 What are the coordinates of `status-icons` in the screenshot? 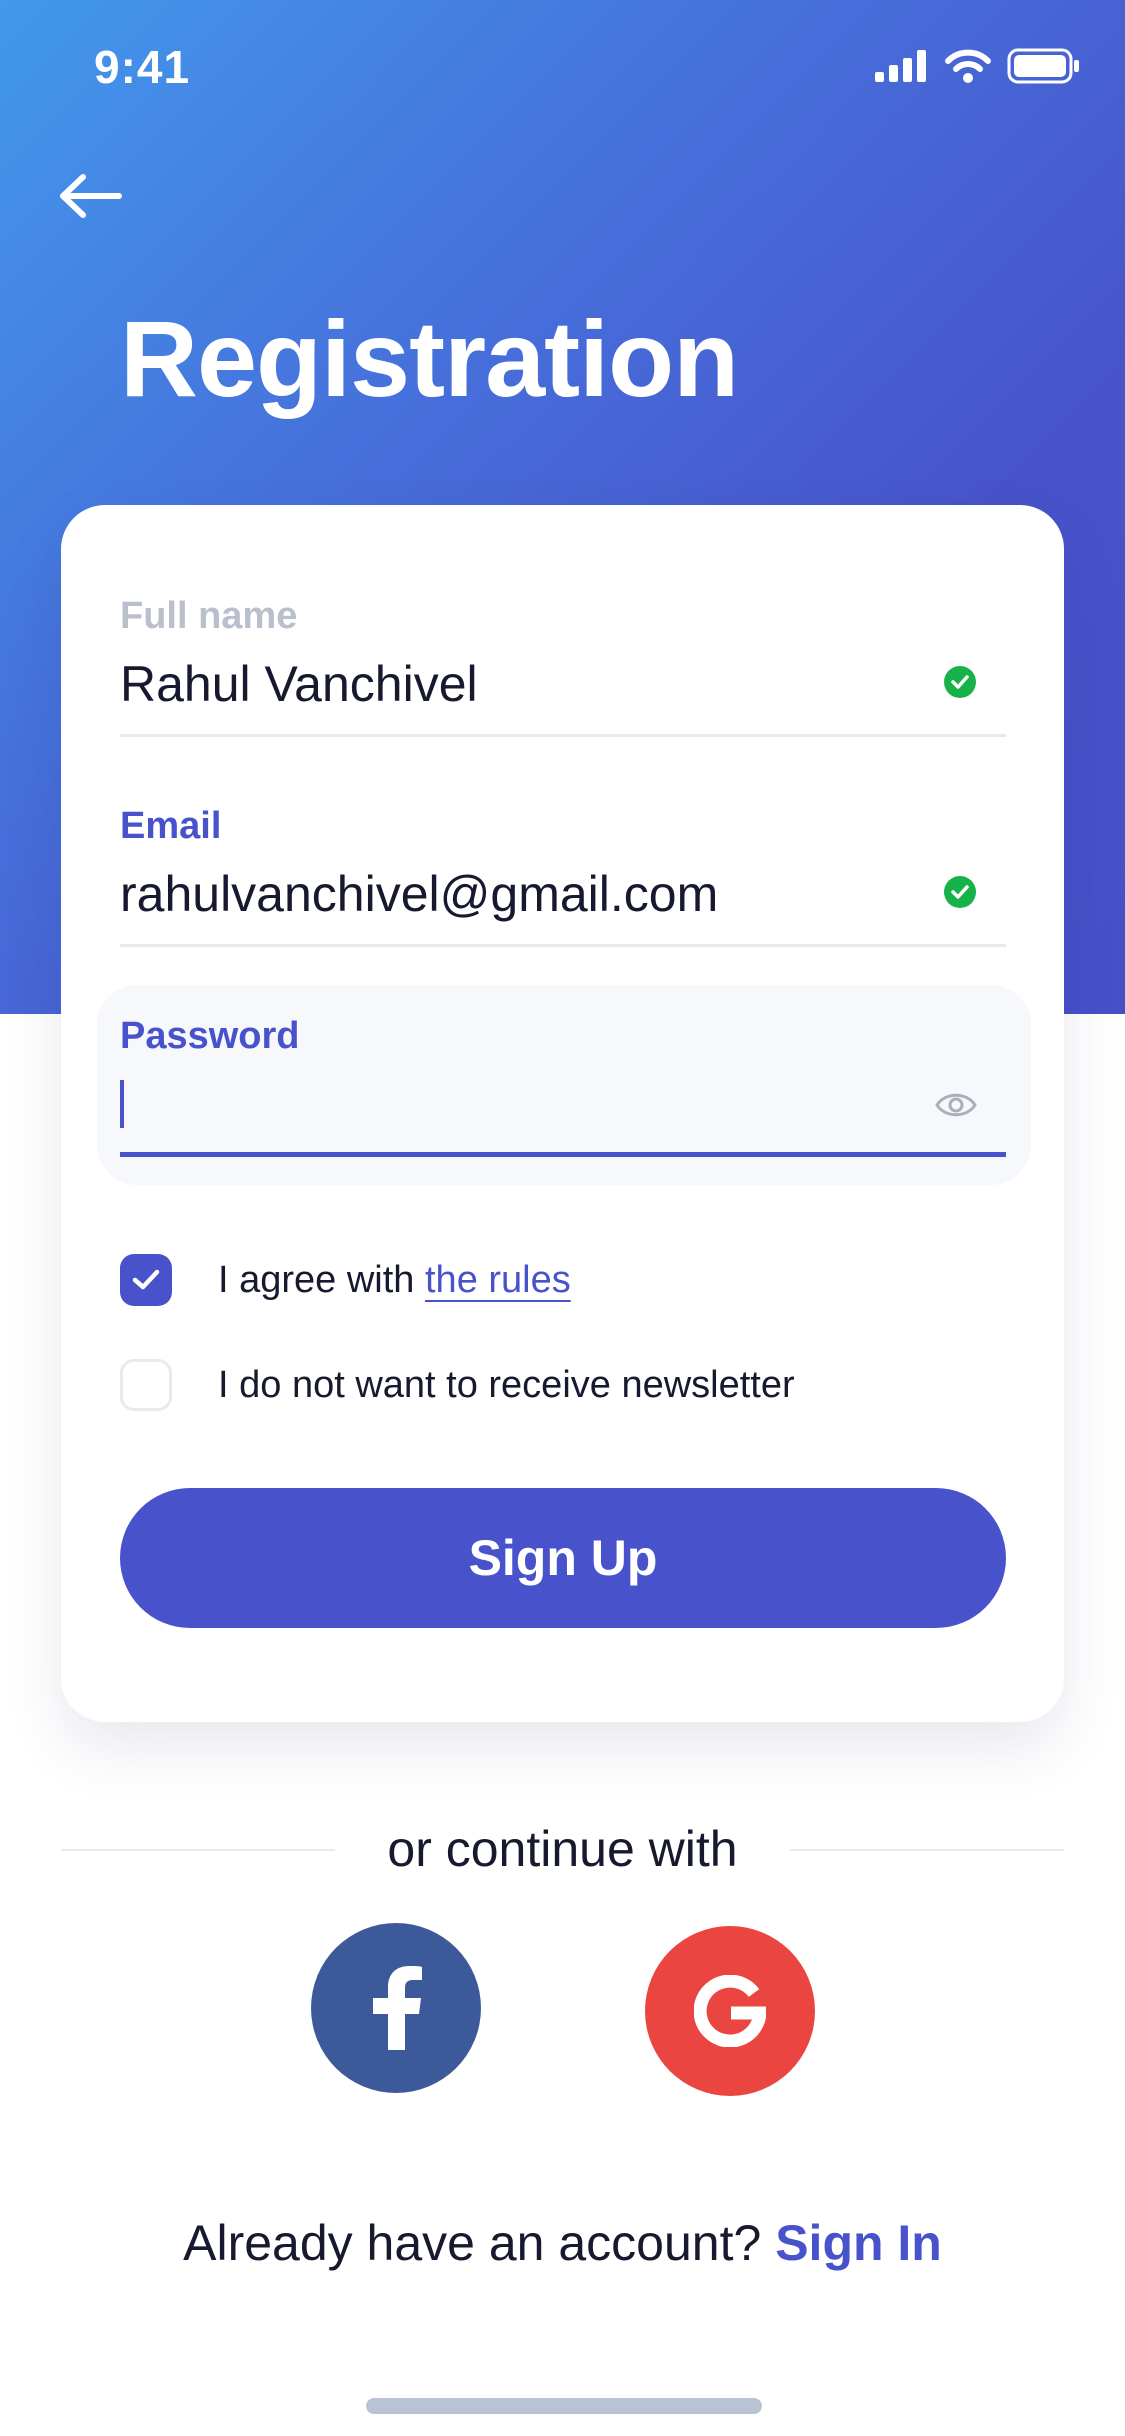 It's located at (978, 66).